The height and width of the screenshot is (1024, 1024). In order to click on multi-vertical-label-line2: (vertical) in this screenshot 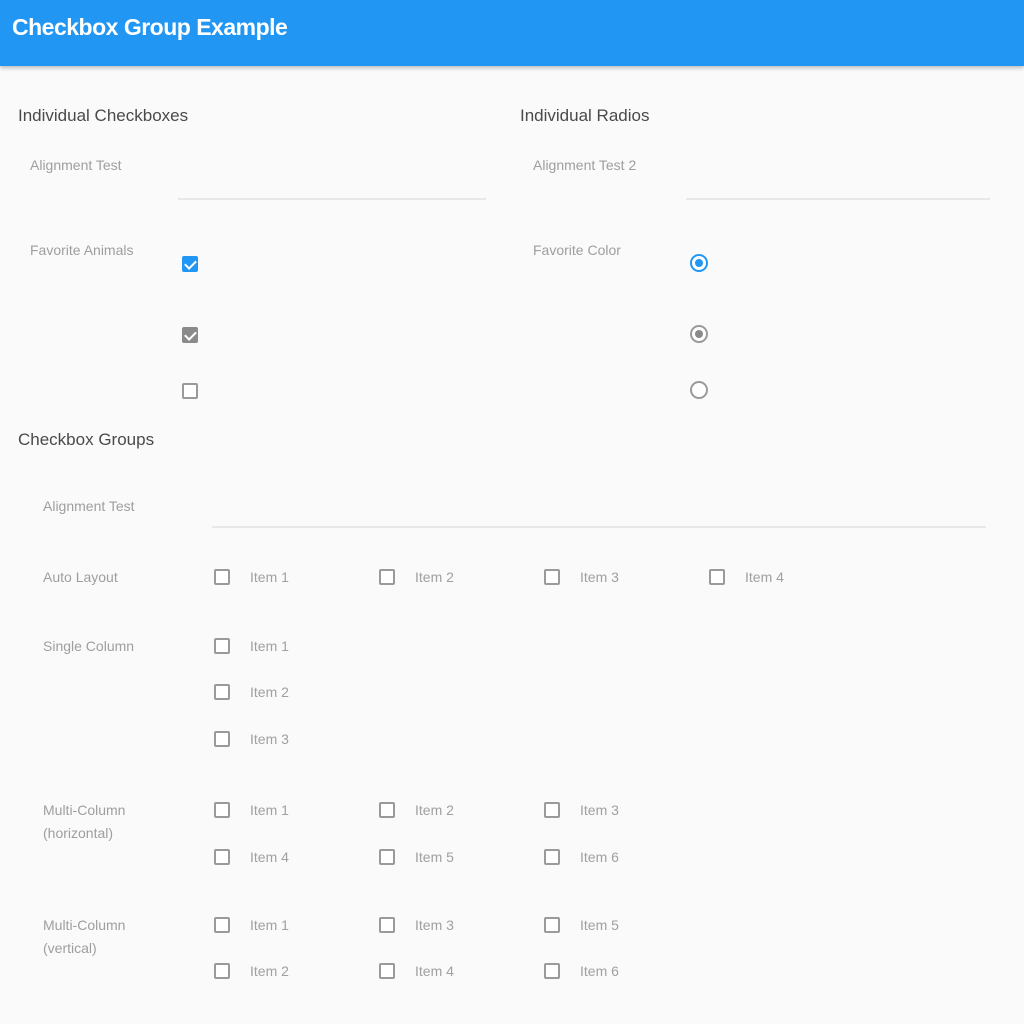, I will do `click(70, 948)`.